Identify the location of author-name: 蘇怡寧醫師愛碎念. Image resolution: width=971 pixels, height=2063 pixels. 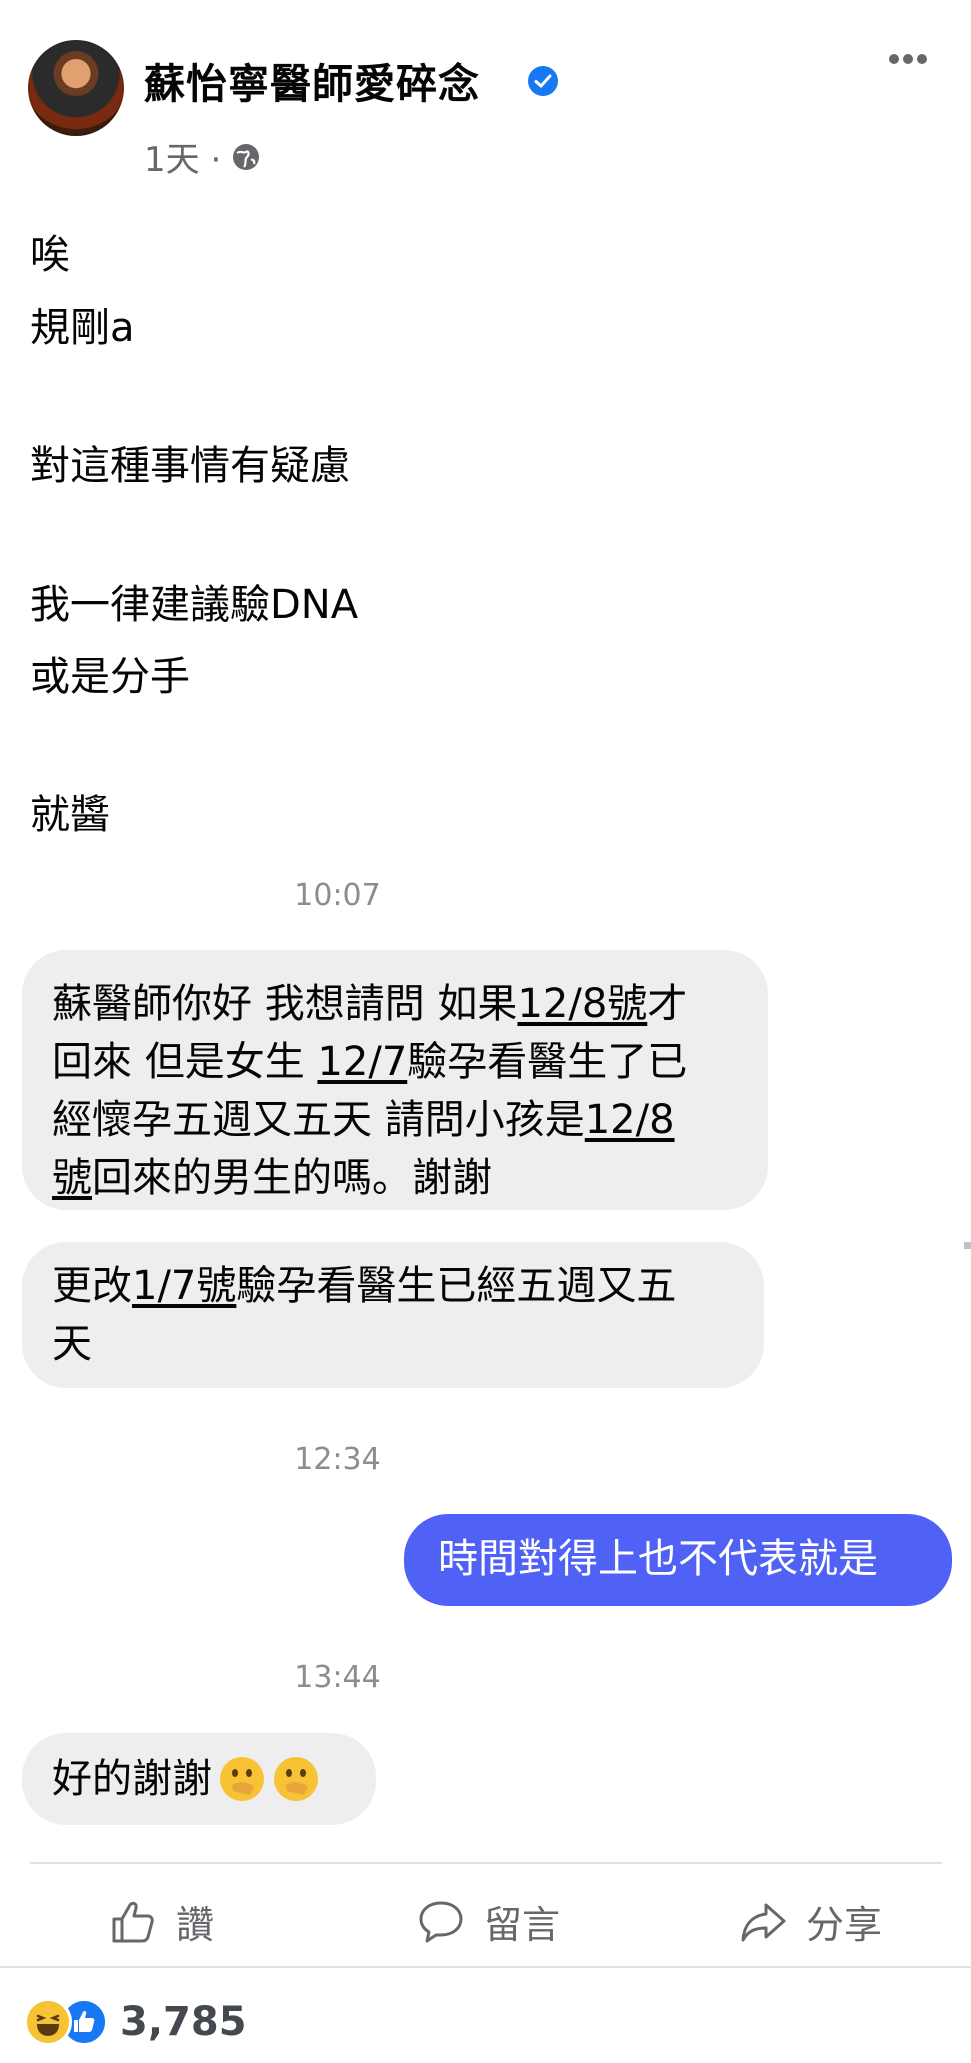
(312, 80).